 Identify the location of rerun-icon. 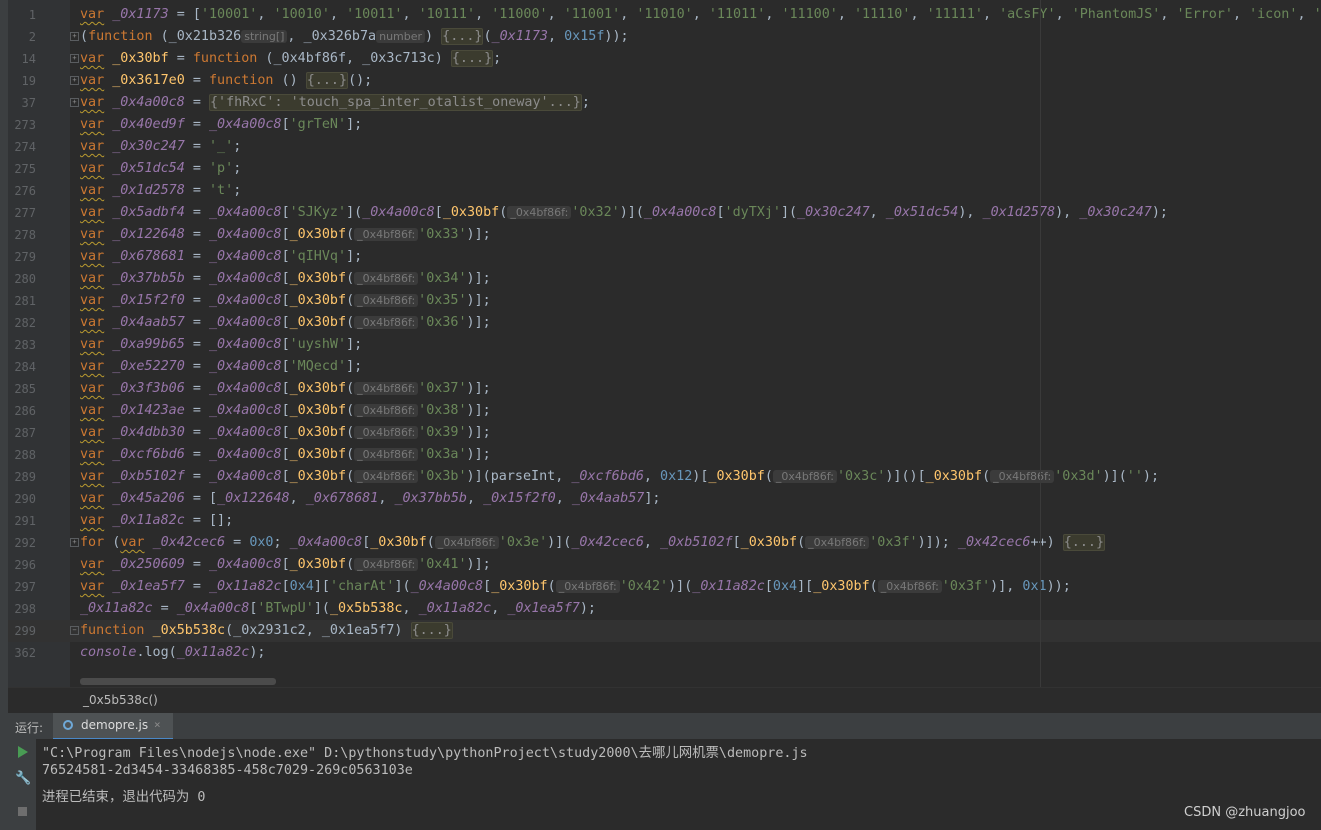
(23, 752).